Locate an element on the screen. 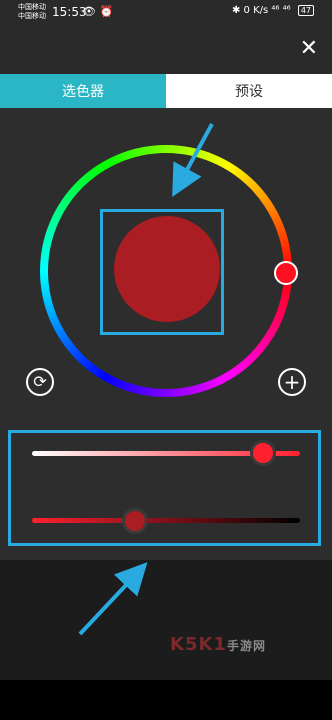  brightness-slider-thumb is located at coordinates (263, 453).